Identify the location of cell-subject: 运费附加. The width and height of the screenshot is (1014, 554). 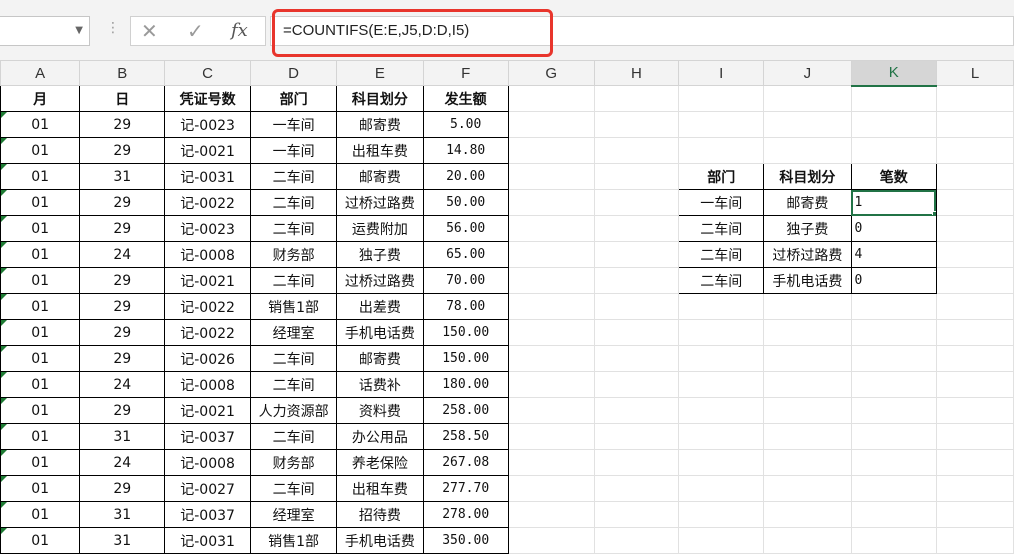
(380, 228).